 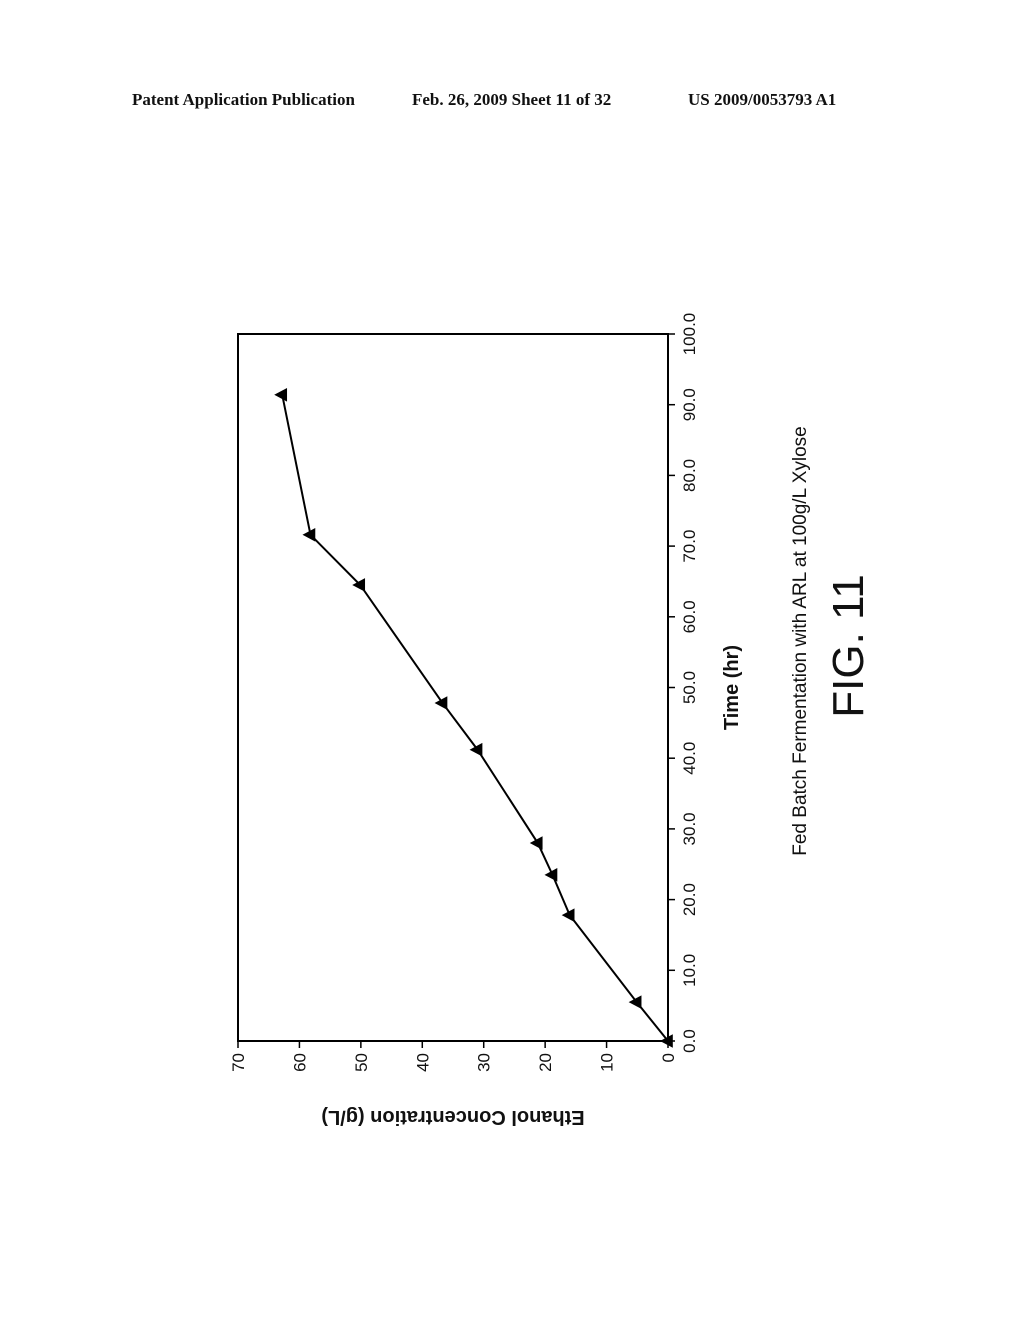 I want to click on y-tick-label: 0, so click(x=668, y=1057).